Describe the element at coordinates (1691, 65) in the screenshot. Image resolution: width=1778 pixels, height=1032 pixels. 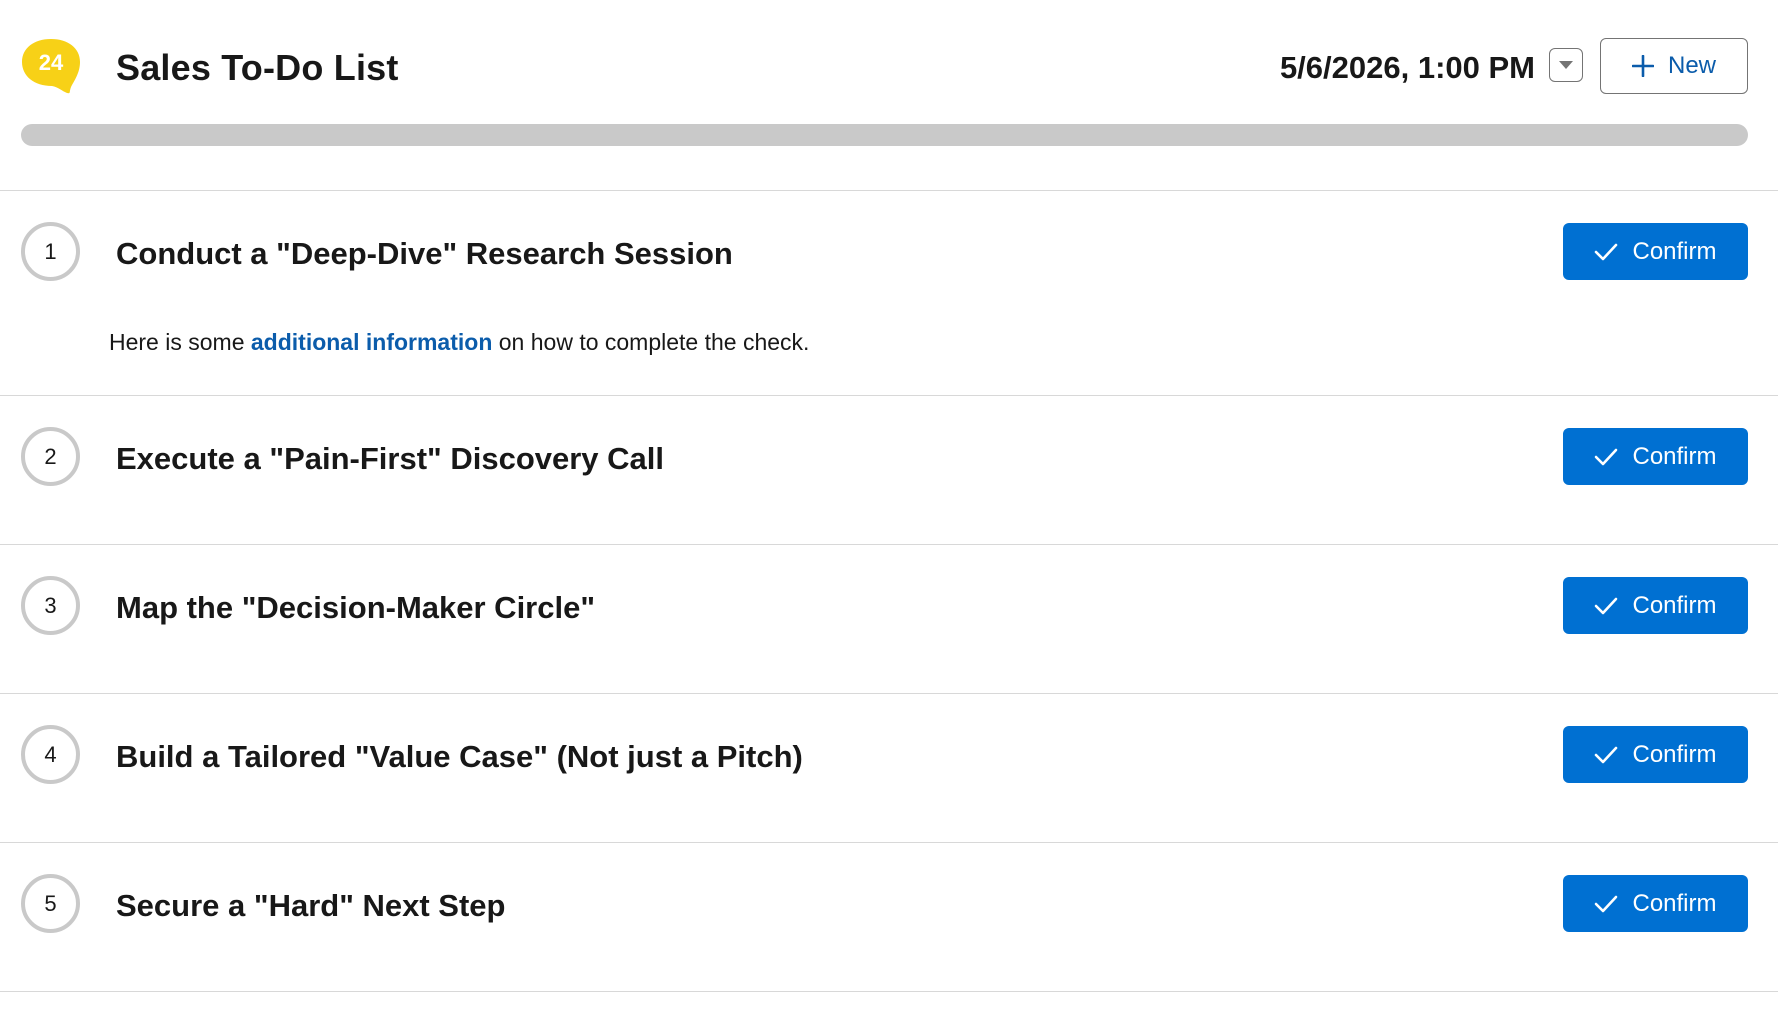
I see `new-button-label: New` at that location.